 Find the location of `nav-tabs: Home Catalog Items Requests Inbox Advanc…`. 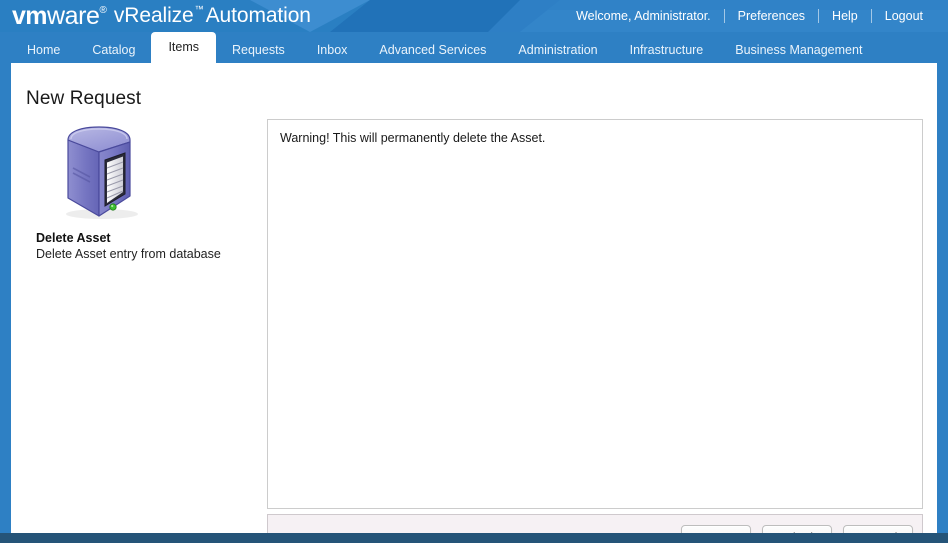

nav-tabs: Home Catalog Items Requests Inbox Advanc… is located at coordinates (444, 47).